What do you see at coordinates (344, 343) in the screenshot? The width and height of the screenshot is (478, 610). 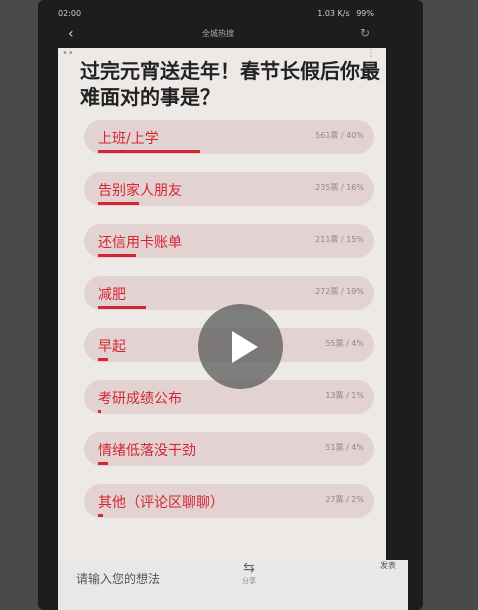 I see `option-vote-count: 55票 / 4%` at bounding box center [344, 343].